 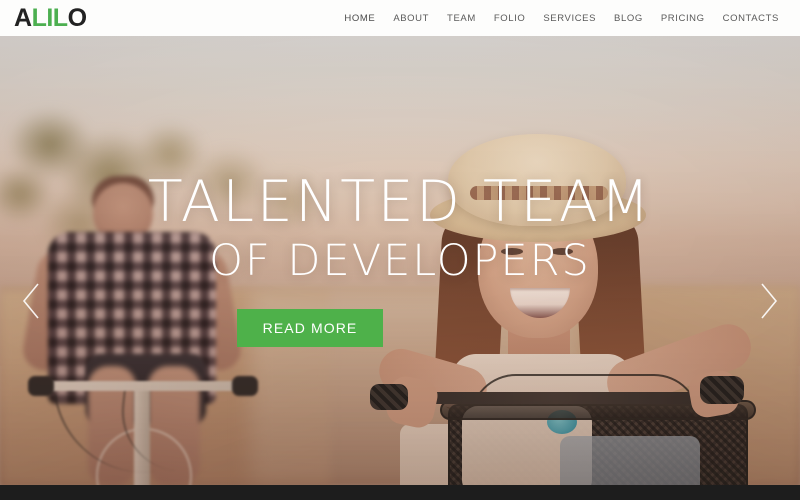 I want to click on site-logo: ALILO, so click(x=50, y=17).